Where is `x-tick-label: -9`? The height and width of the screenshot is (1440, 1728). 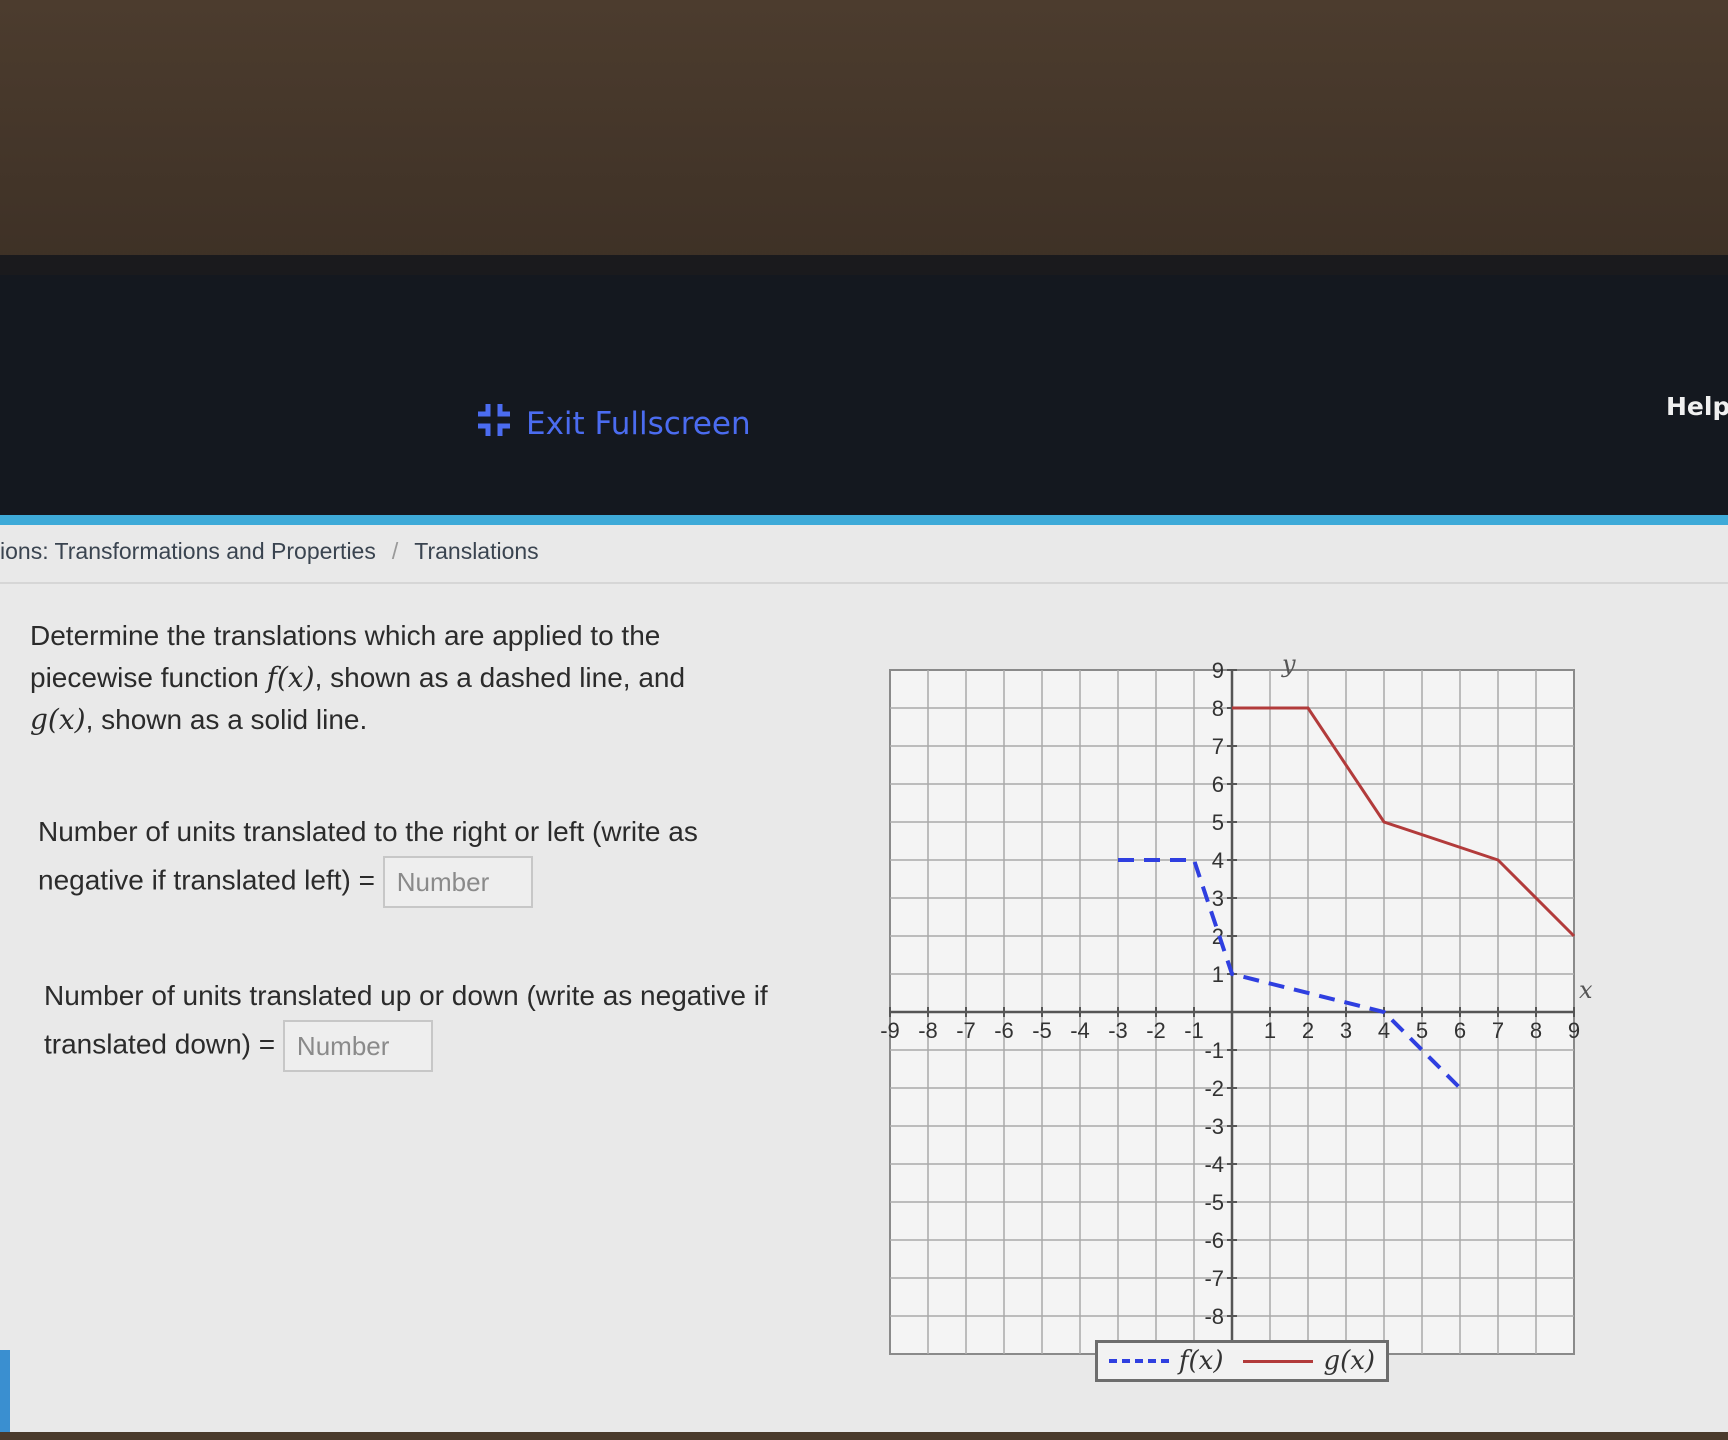 x-tick-label: -9 is located at coordinates (890, 1030).